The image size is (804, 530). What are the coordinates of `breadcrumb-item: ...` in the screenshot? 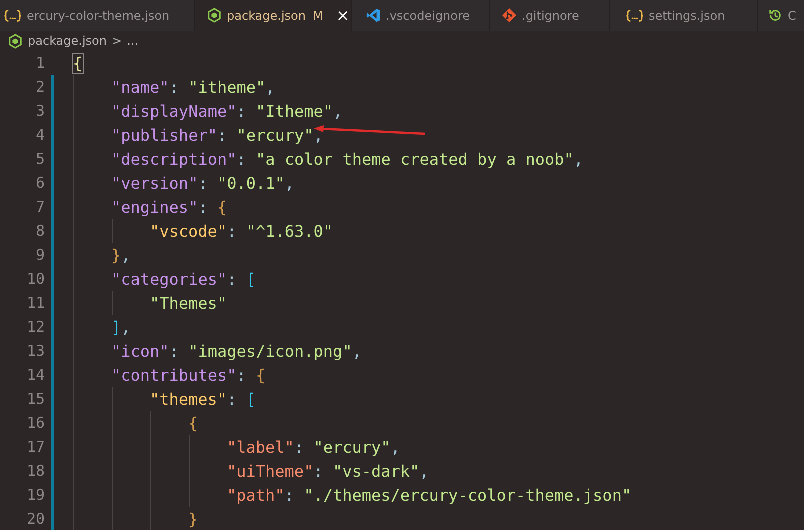 It's located at (133, 41).